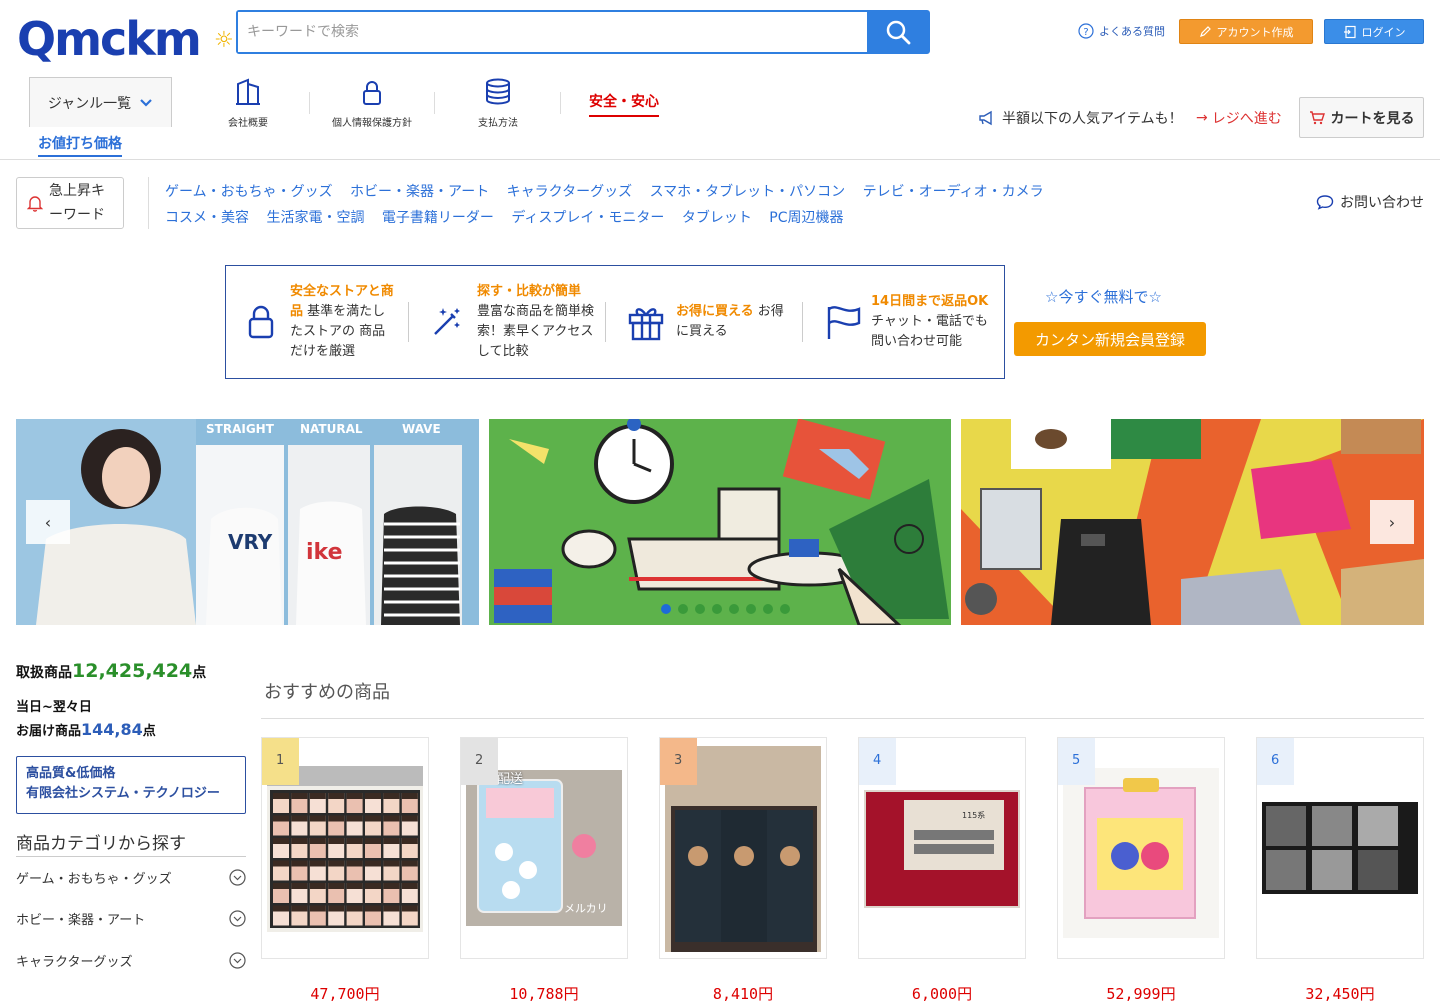  What do you see at coordinates (717, 218) in the screenshot?
I see `category-link: タブレット` at bounding box center [717, 218].